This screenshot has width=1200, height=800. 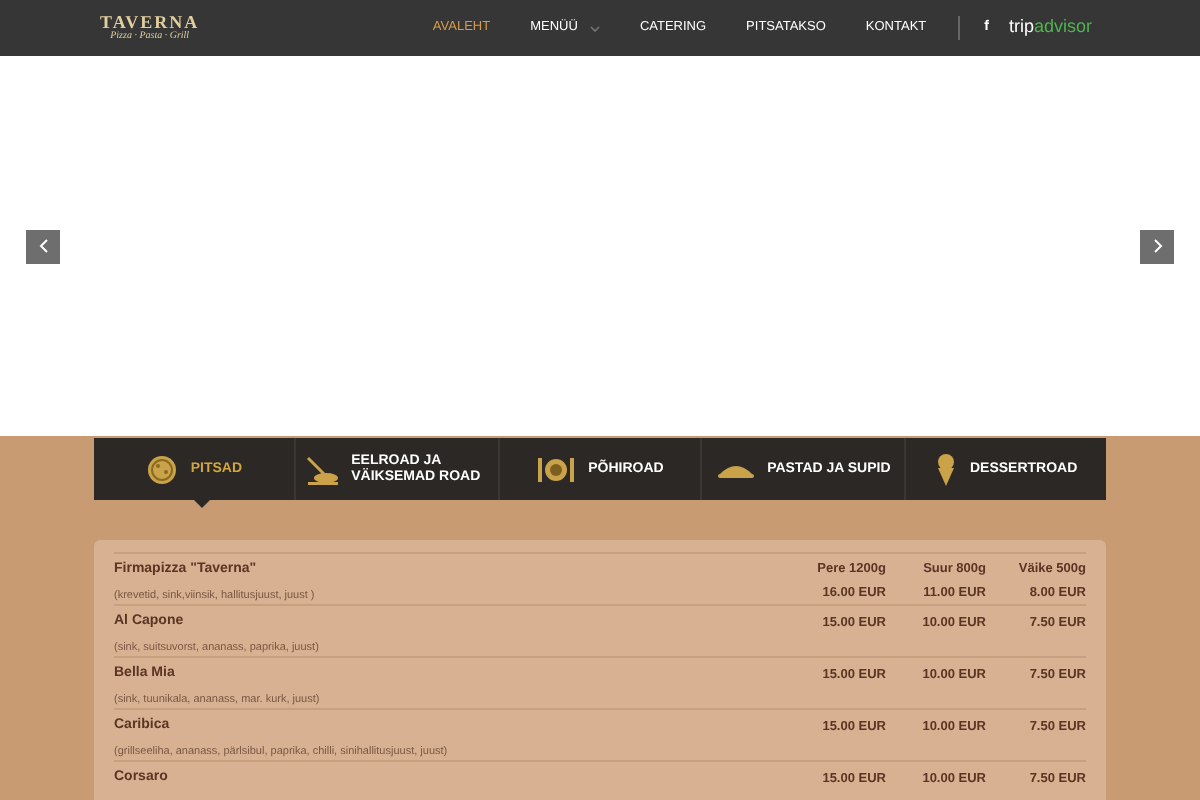 I want to click on next-slide-button, so click(x=1157, y=246).